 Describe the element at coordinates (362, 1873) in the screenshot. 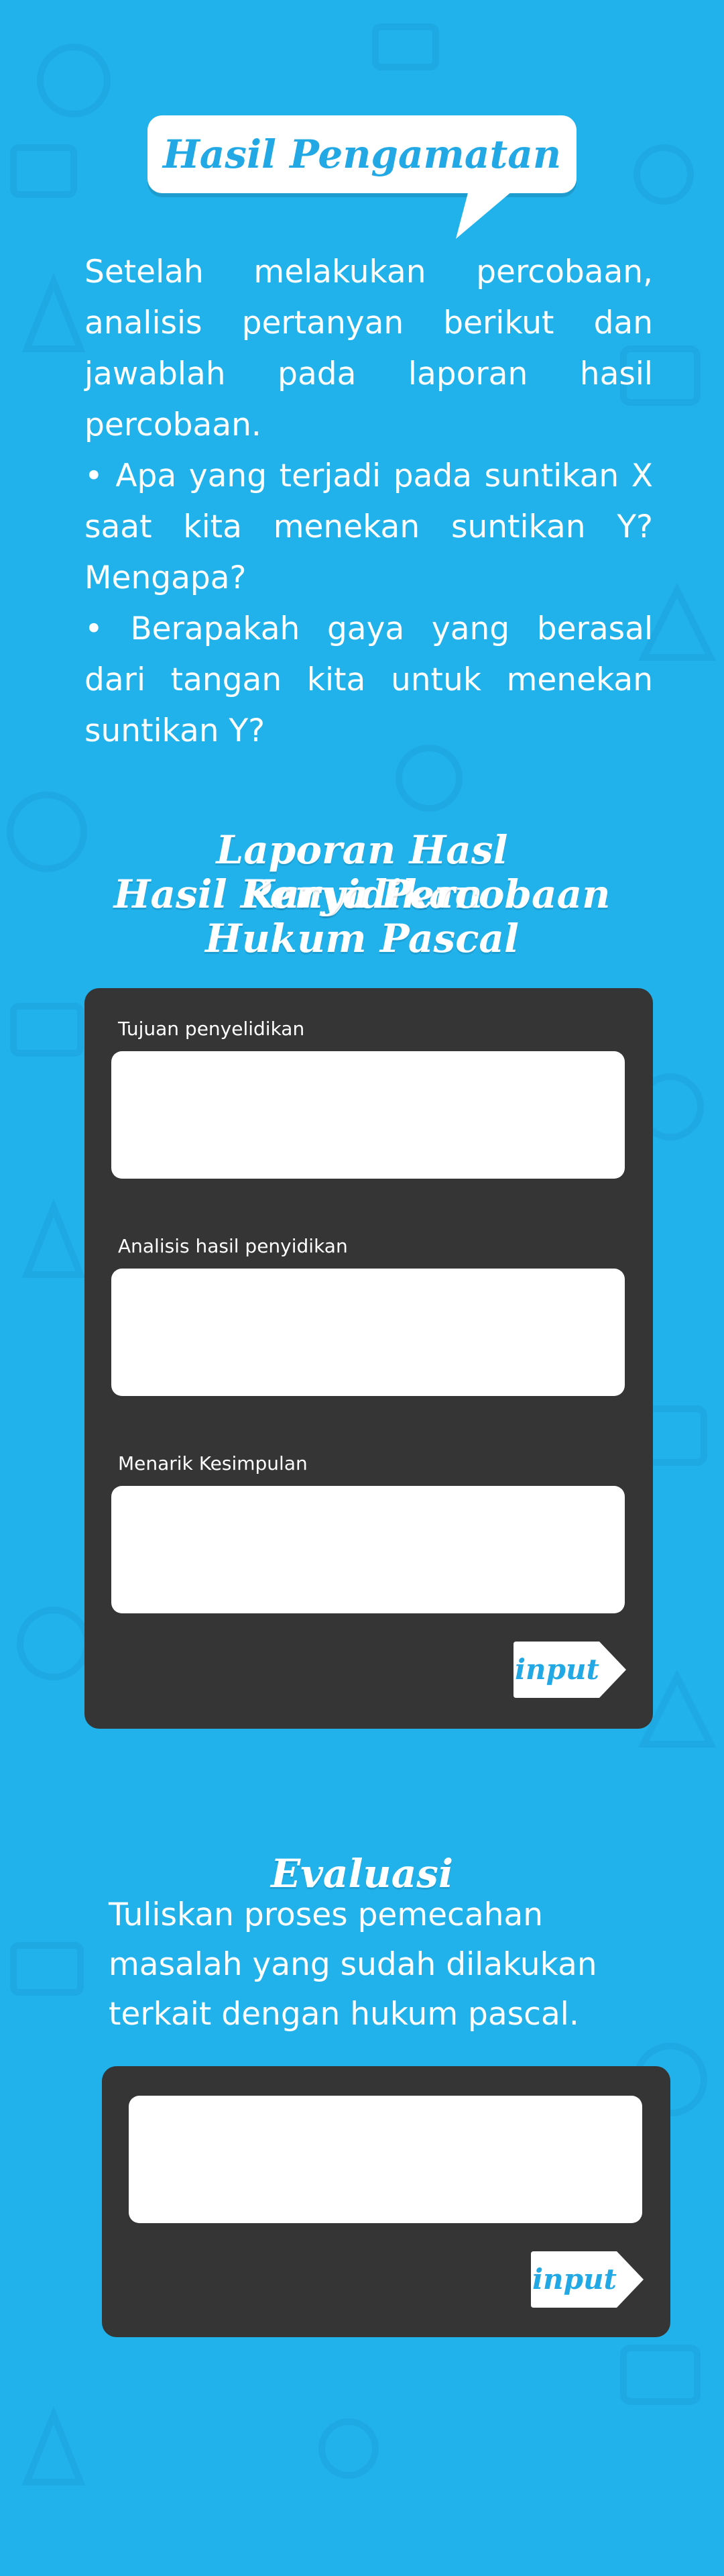

I see `evaluation-title: Evaluasi` at that location.